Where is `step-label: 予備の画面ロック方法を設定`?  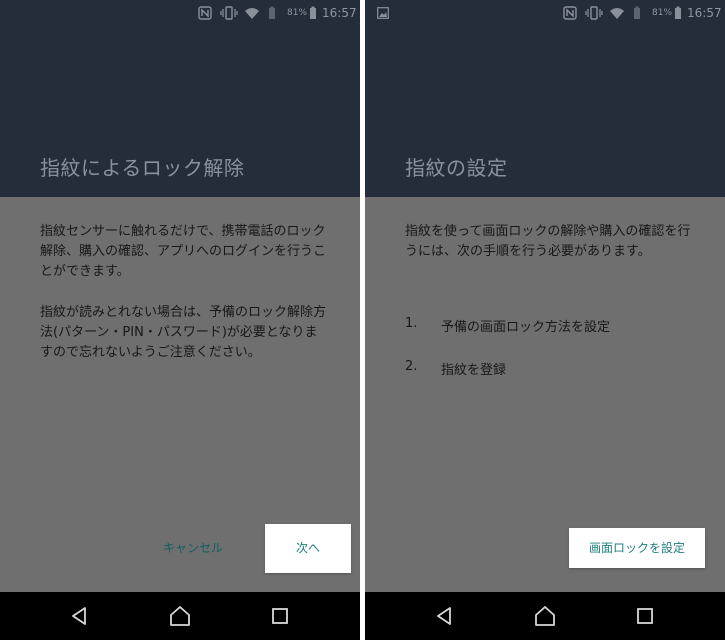 step-label: 予備の画面ロック方法を設定 is located at coordinates (526, 327).